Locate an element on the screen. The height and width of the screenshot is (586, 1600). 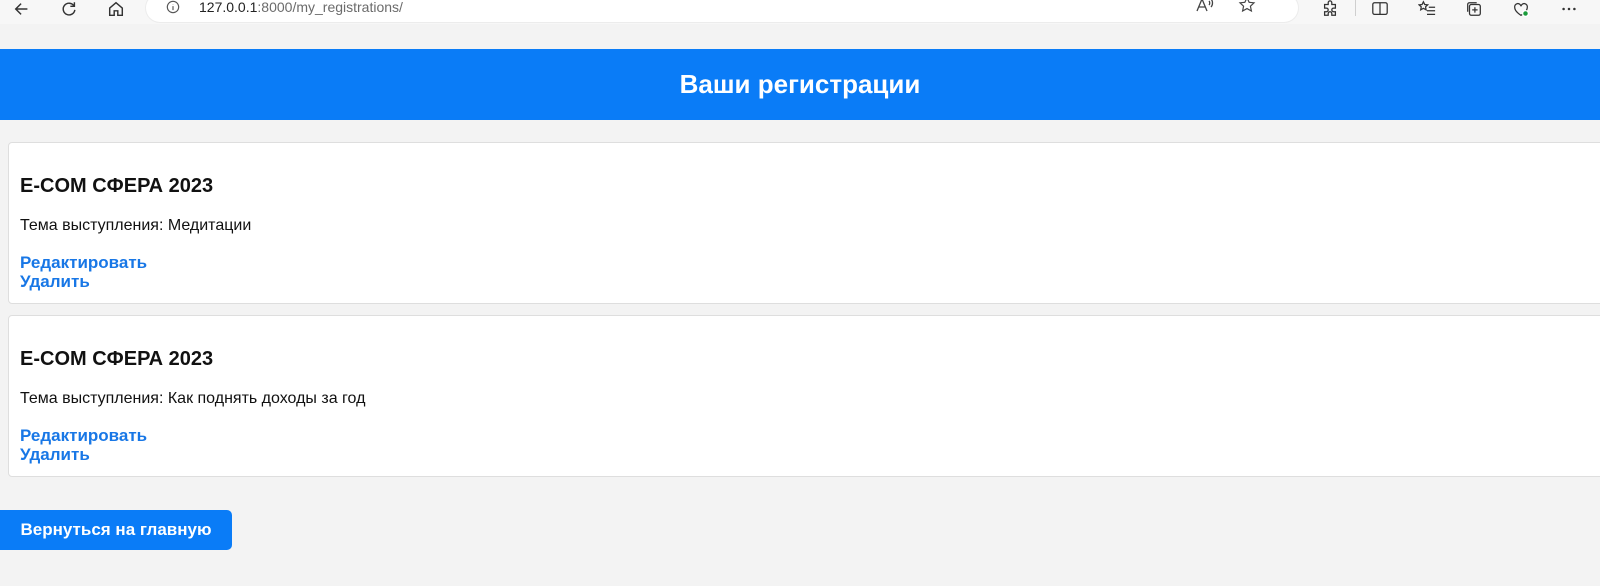
info-icon is located at coordinates (173, 7).